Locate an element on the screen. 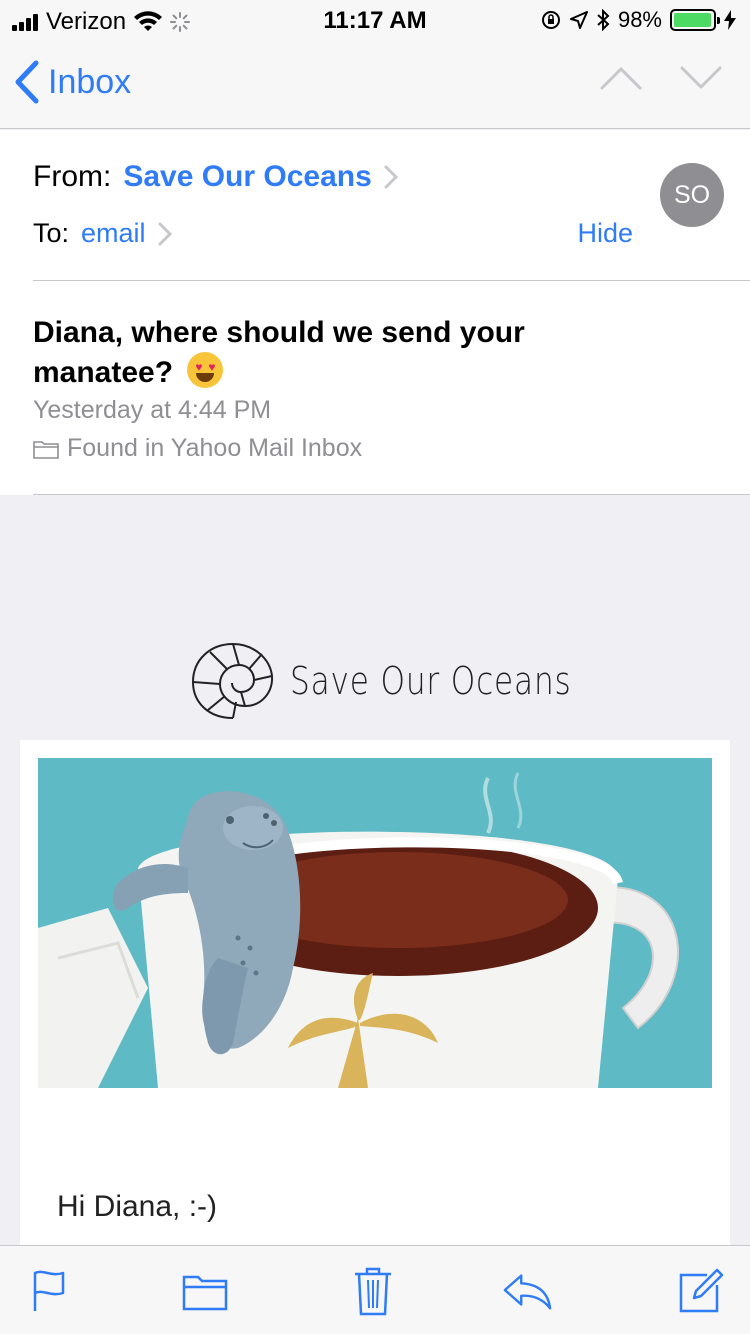 The height and width of the screenshot is (1334, 750). status-right: 98% is located at coordinates (638, 20).